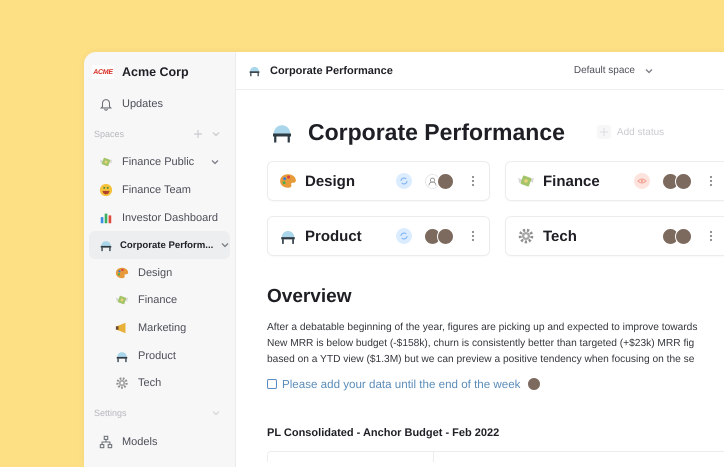  What do you see at coordinates (481, 344) in the screenshot?
I see `paragraph-line: New MRR is below budget (-$158k), churn is consistently better than targeted (+$23k) MRR fig` at bounding box center [481, 344].